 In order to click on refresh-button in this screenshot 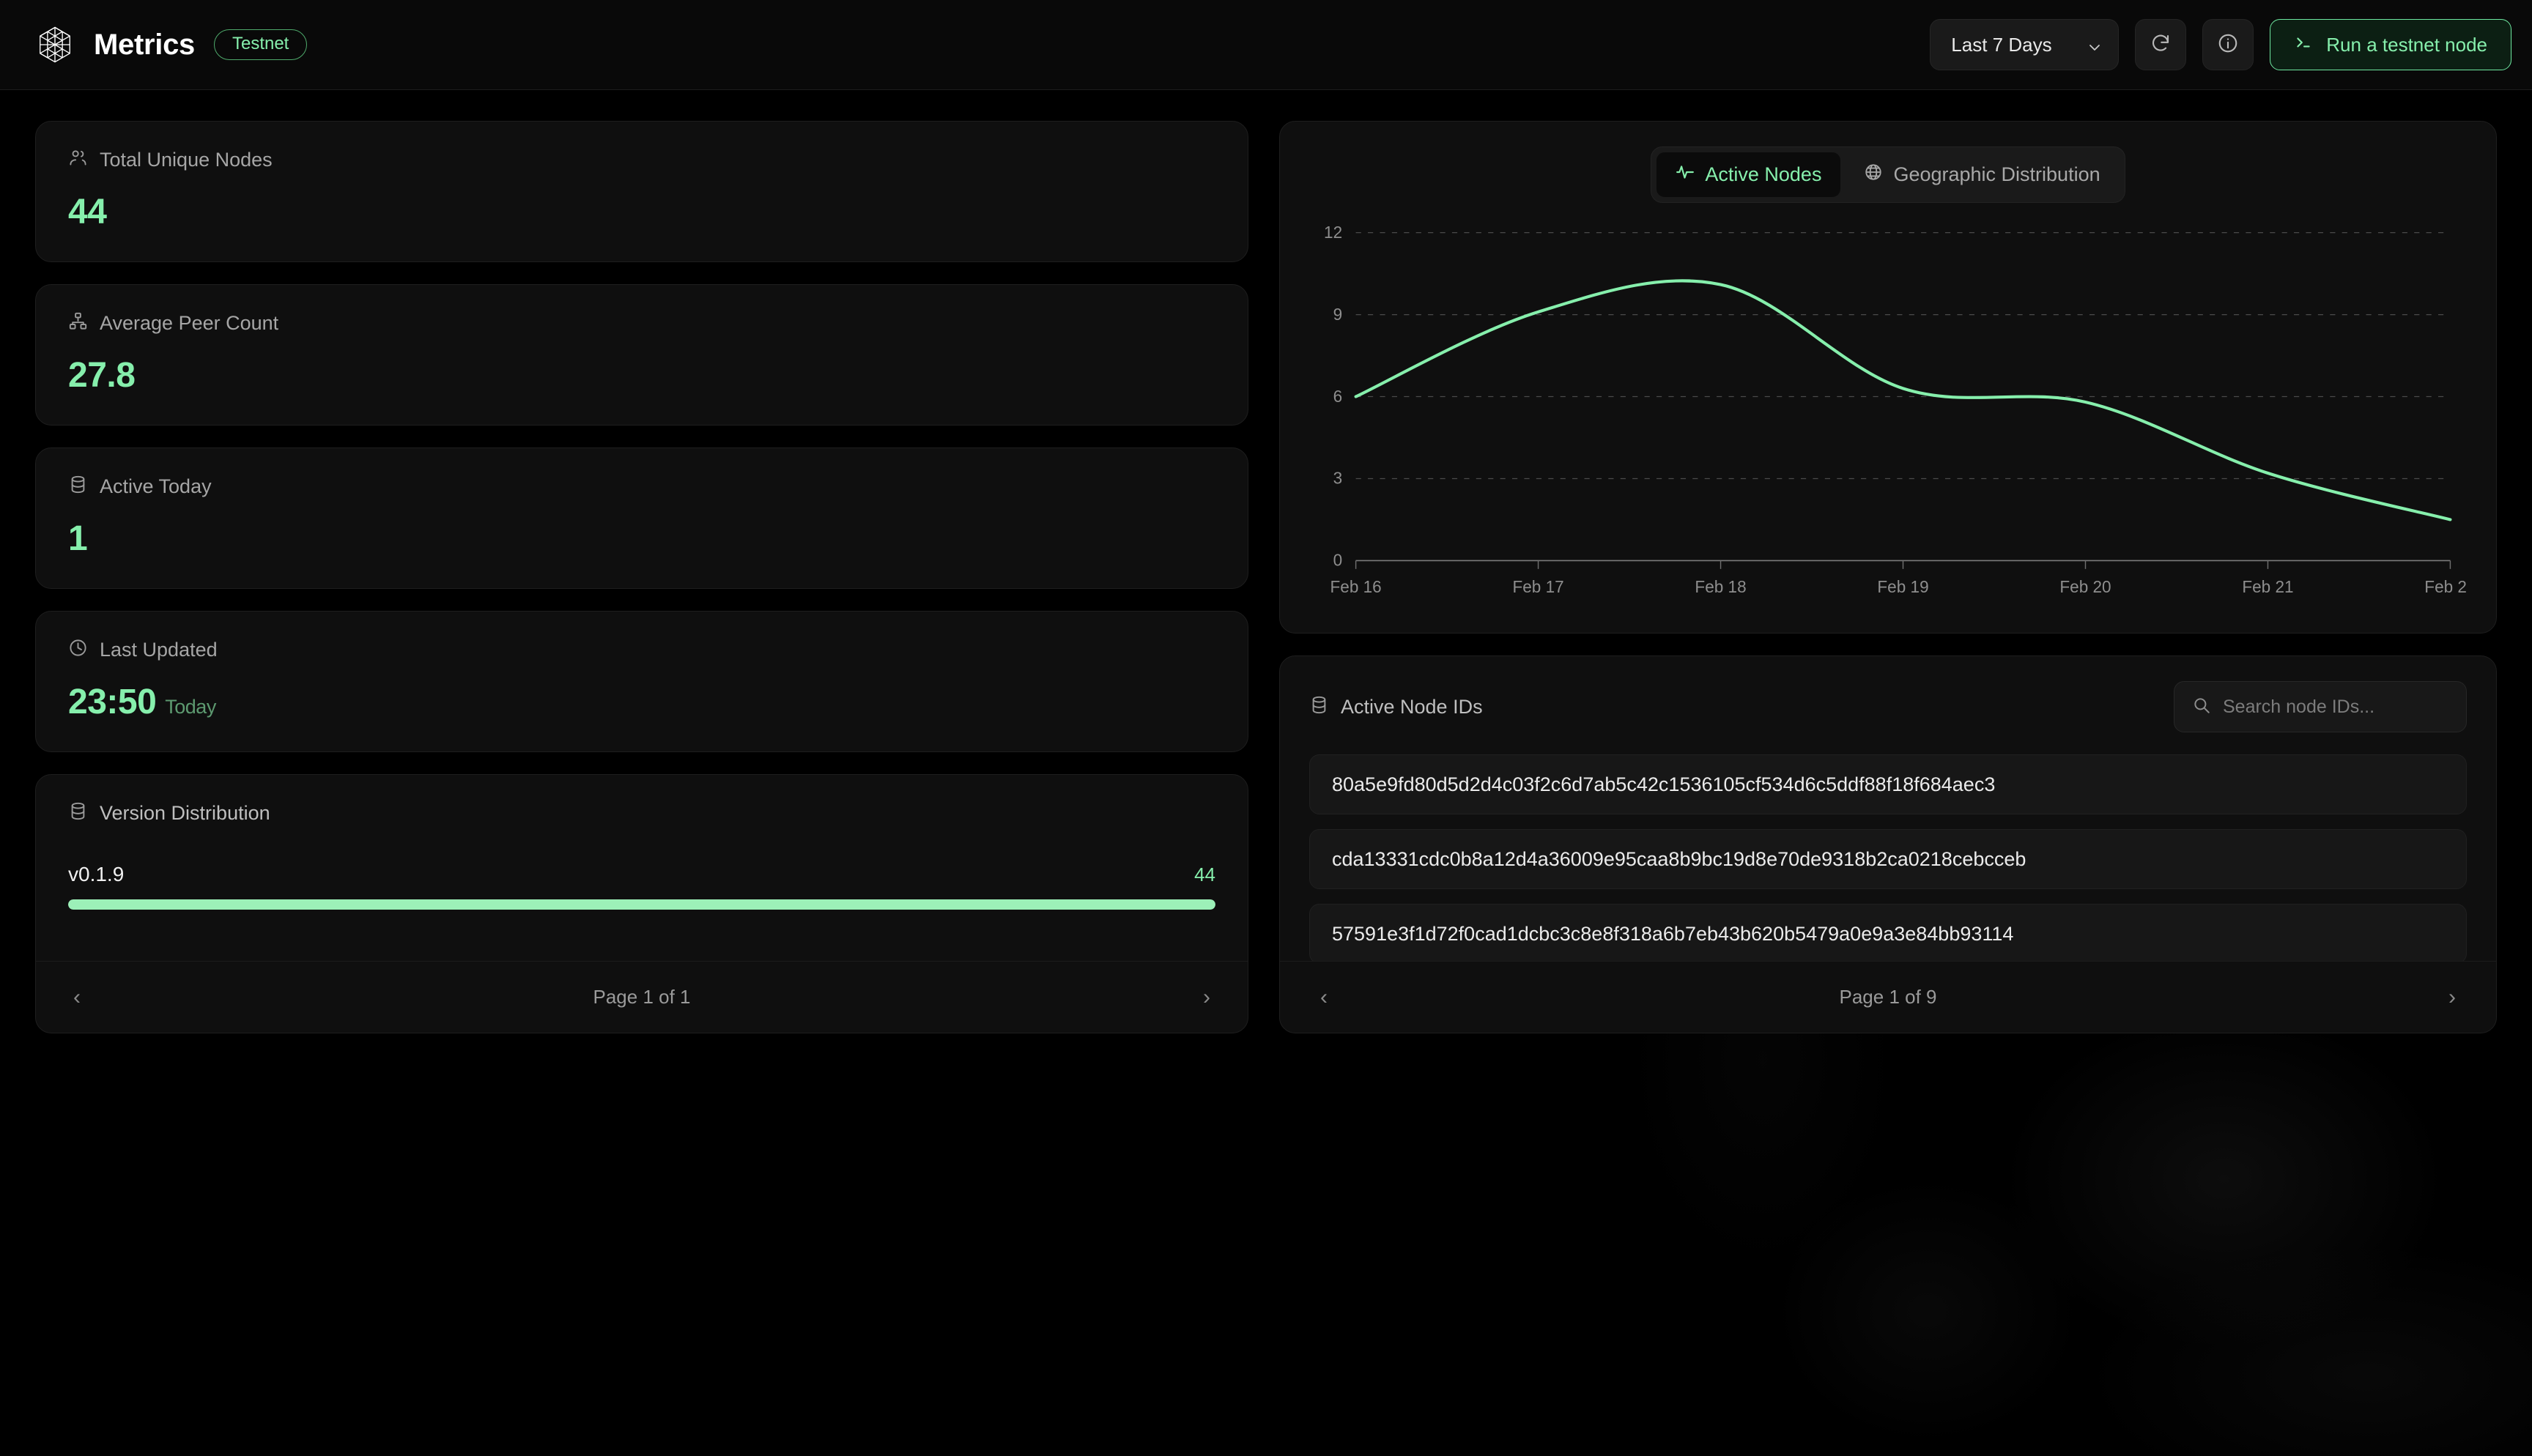, I will do `click(2161, 44)`.